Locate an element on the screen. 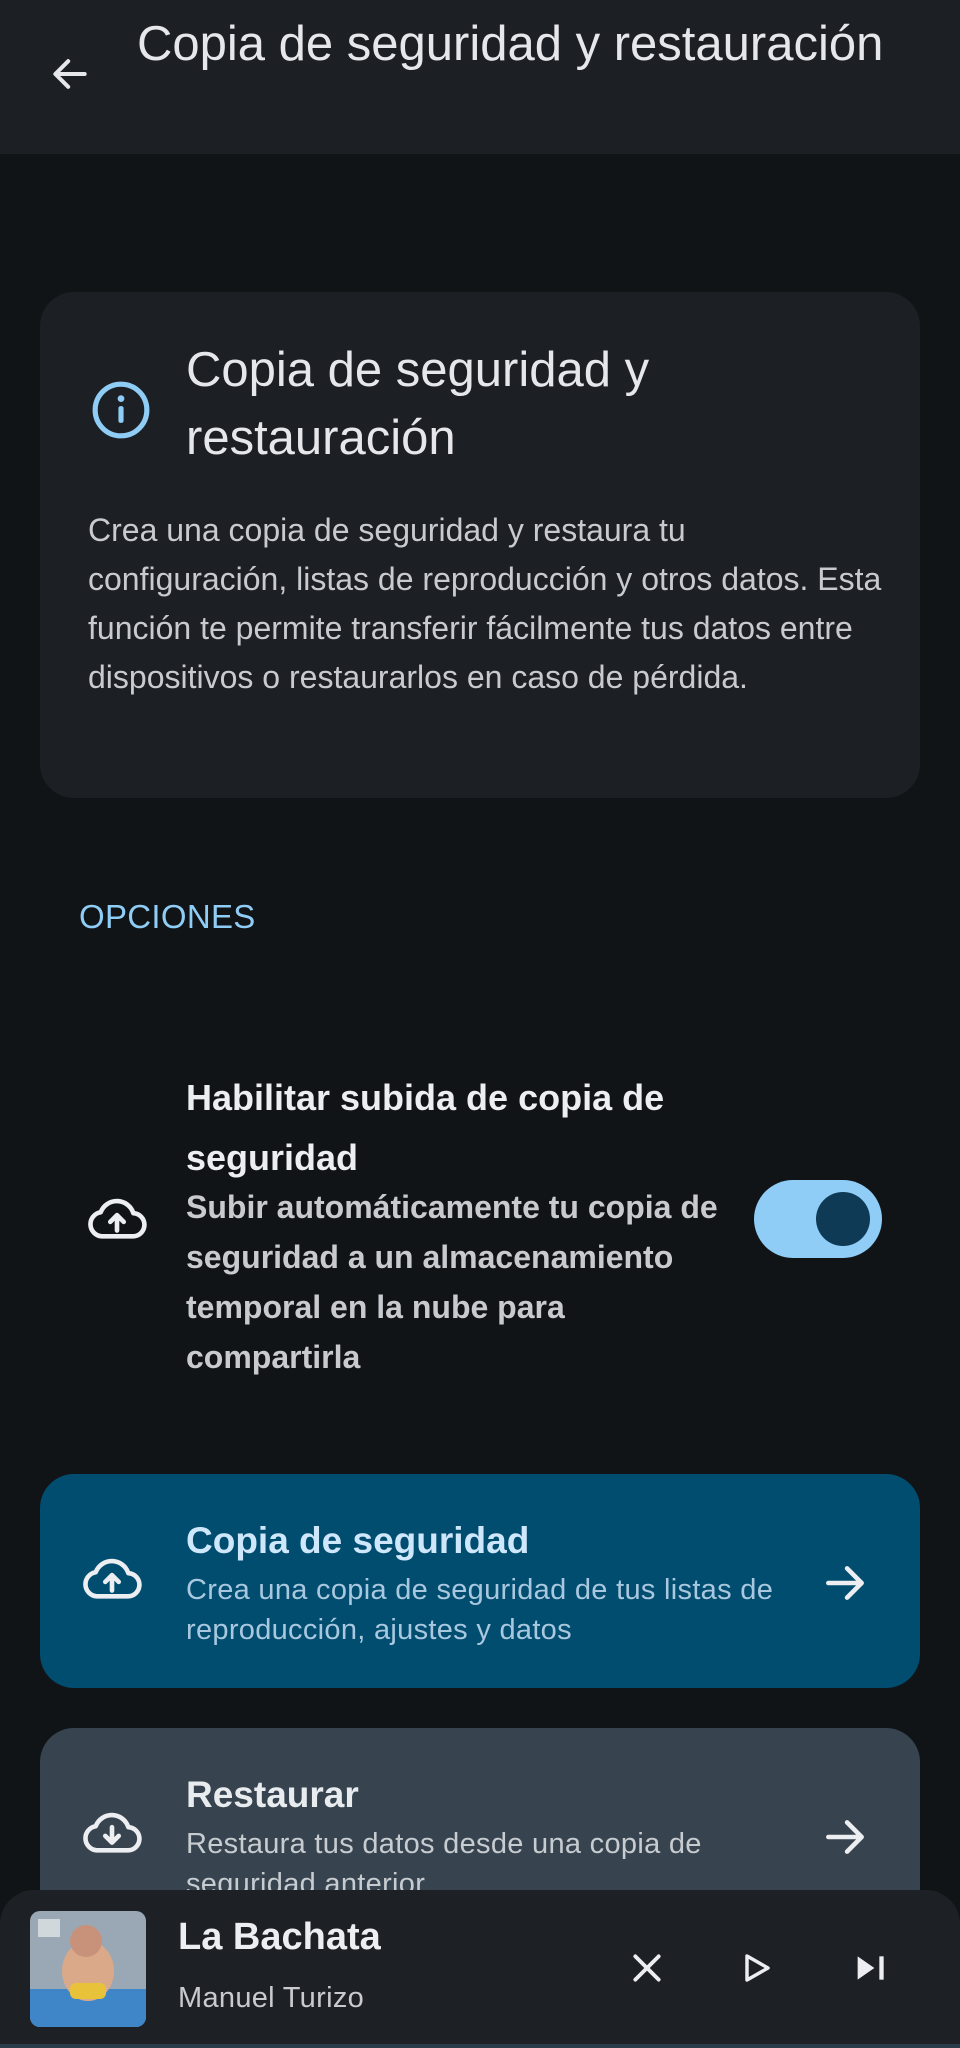  restore-card-title: Restaurar is located at coordinates (272, 1794).